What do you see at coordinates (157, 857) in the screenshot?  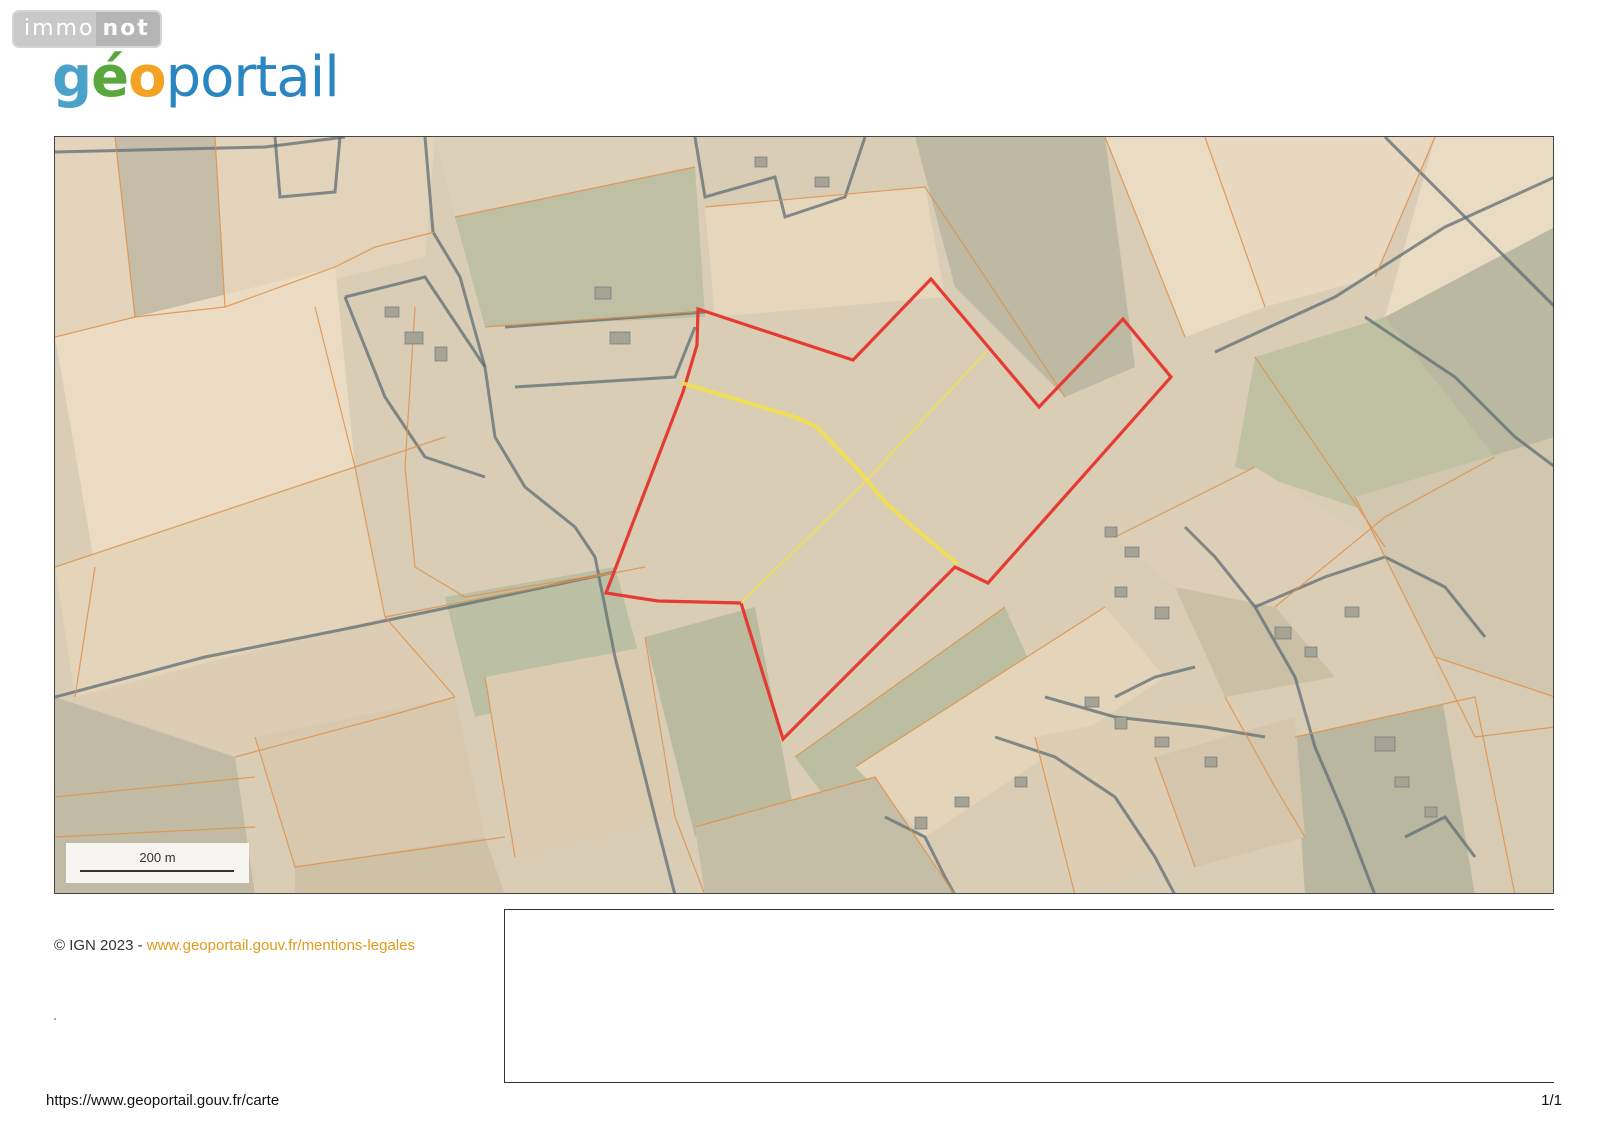 I see `scale-label: 200 m` at bounding box center [157, 857].